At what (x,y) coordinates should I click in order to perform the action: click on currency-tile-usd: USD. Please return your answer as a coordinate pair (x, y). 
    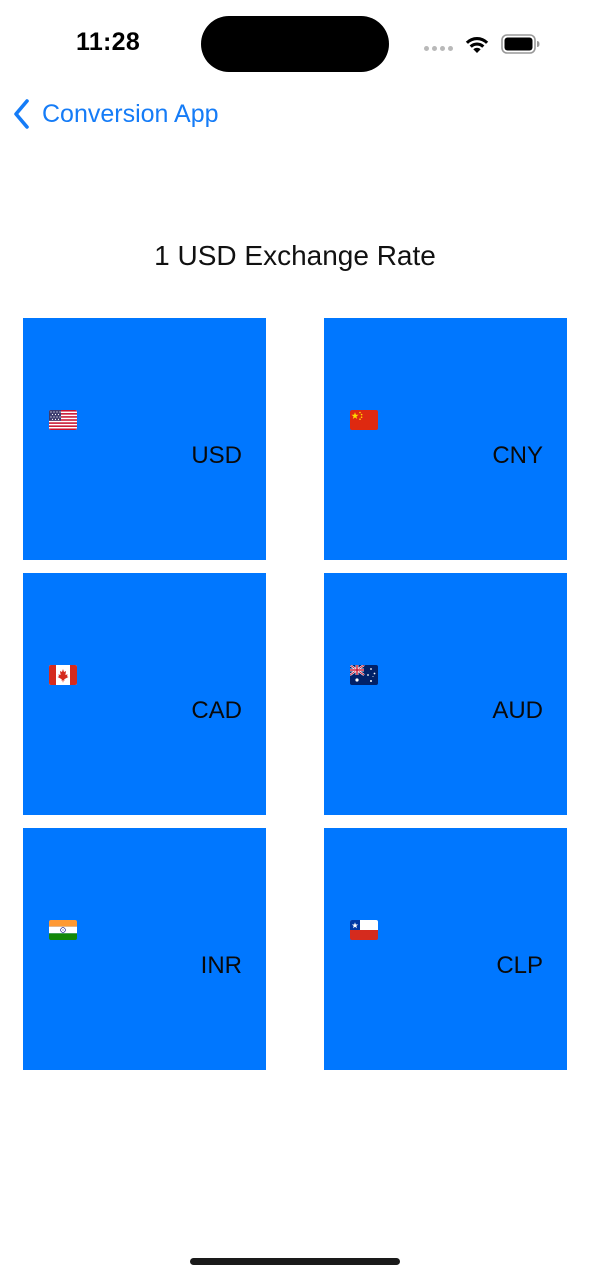
    Looking at the image, I should click on (144, 439).